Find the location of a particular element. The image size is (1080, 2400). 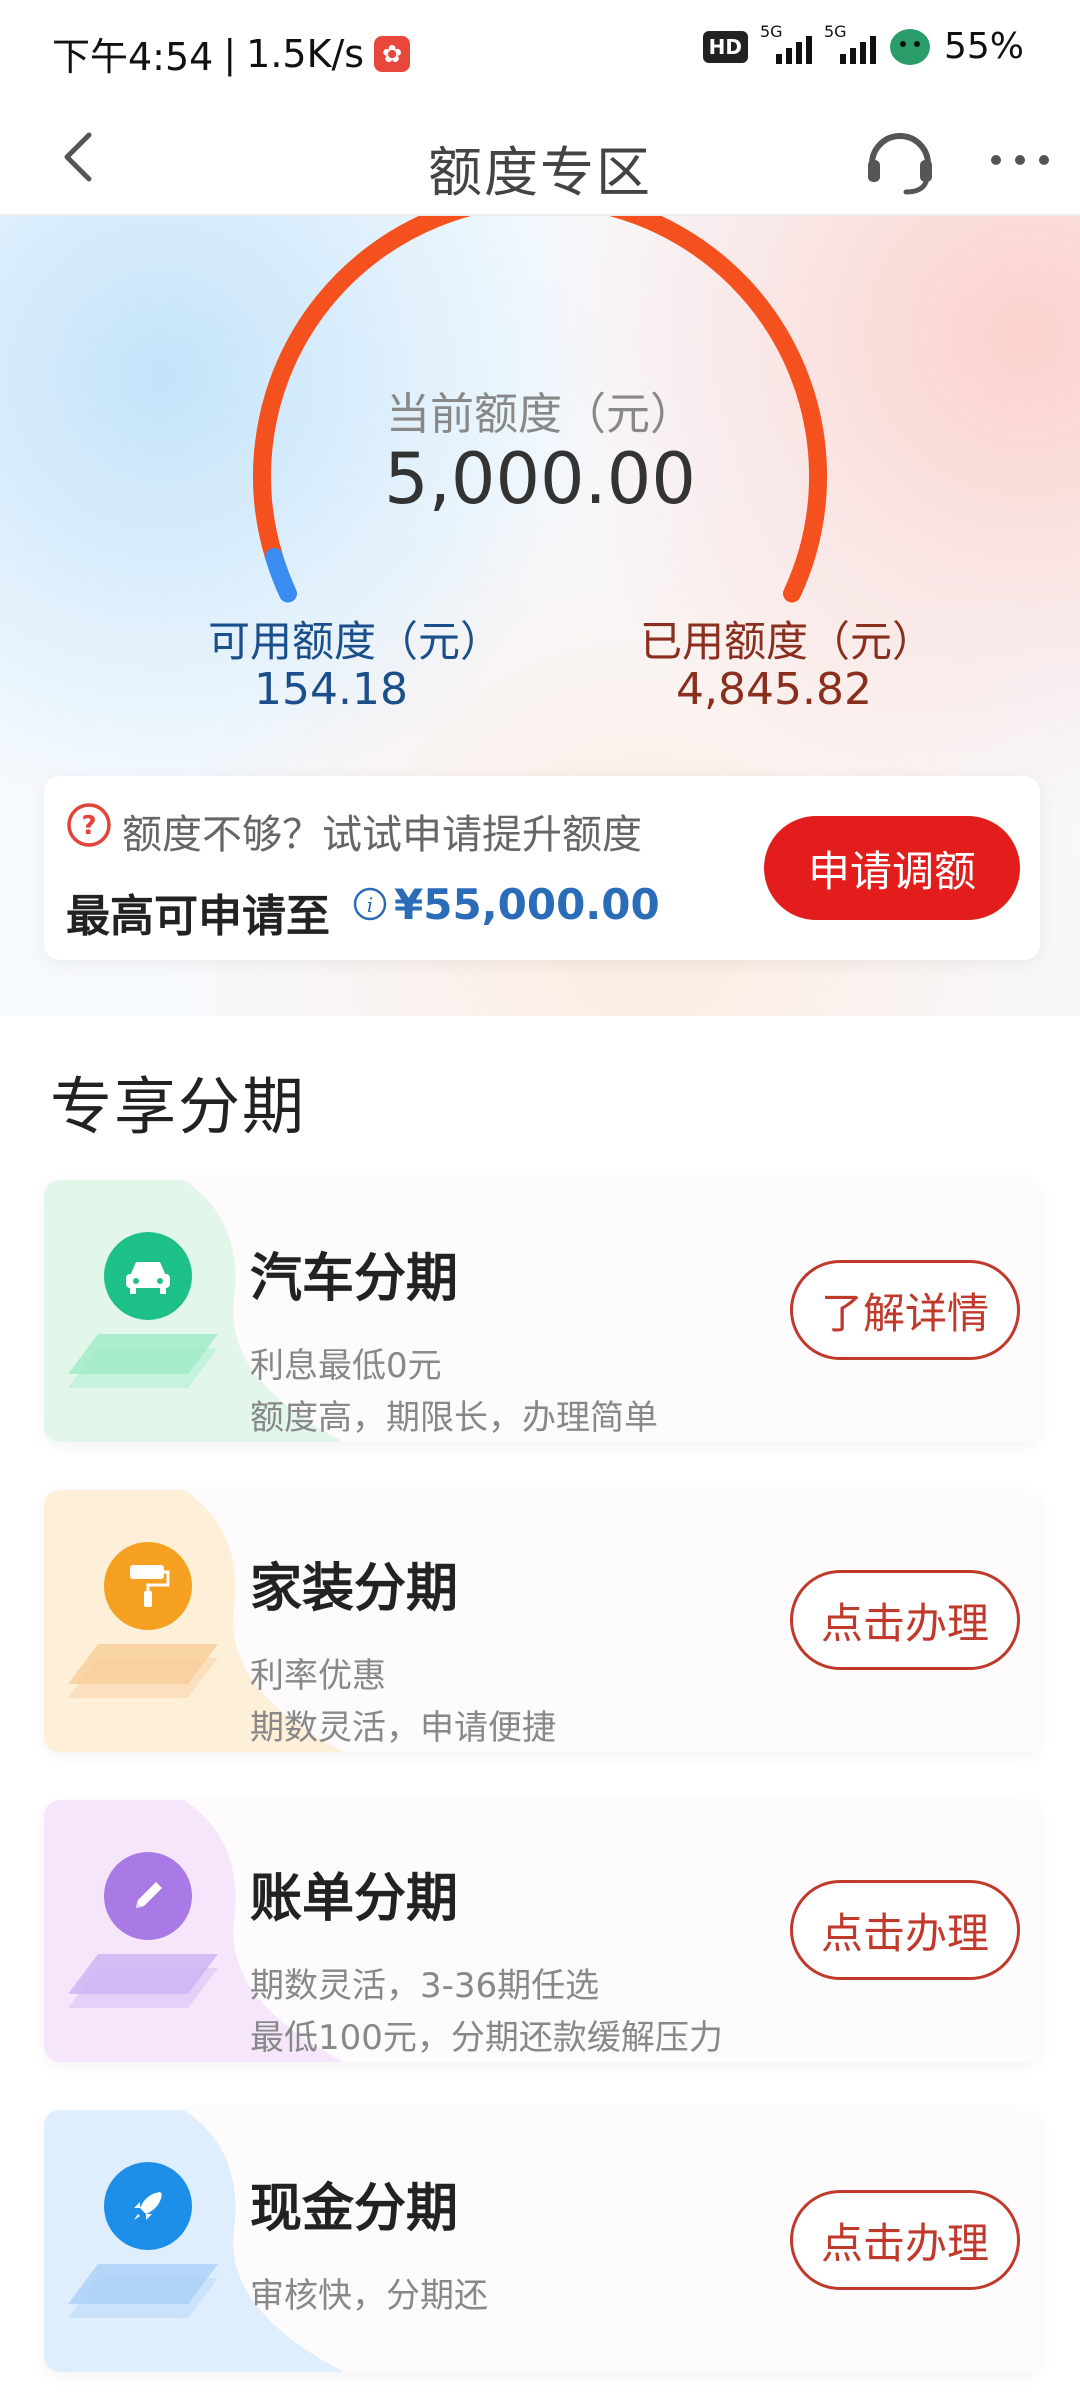

card-title: 现金分期 is located at coordinates (354, 2209).